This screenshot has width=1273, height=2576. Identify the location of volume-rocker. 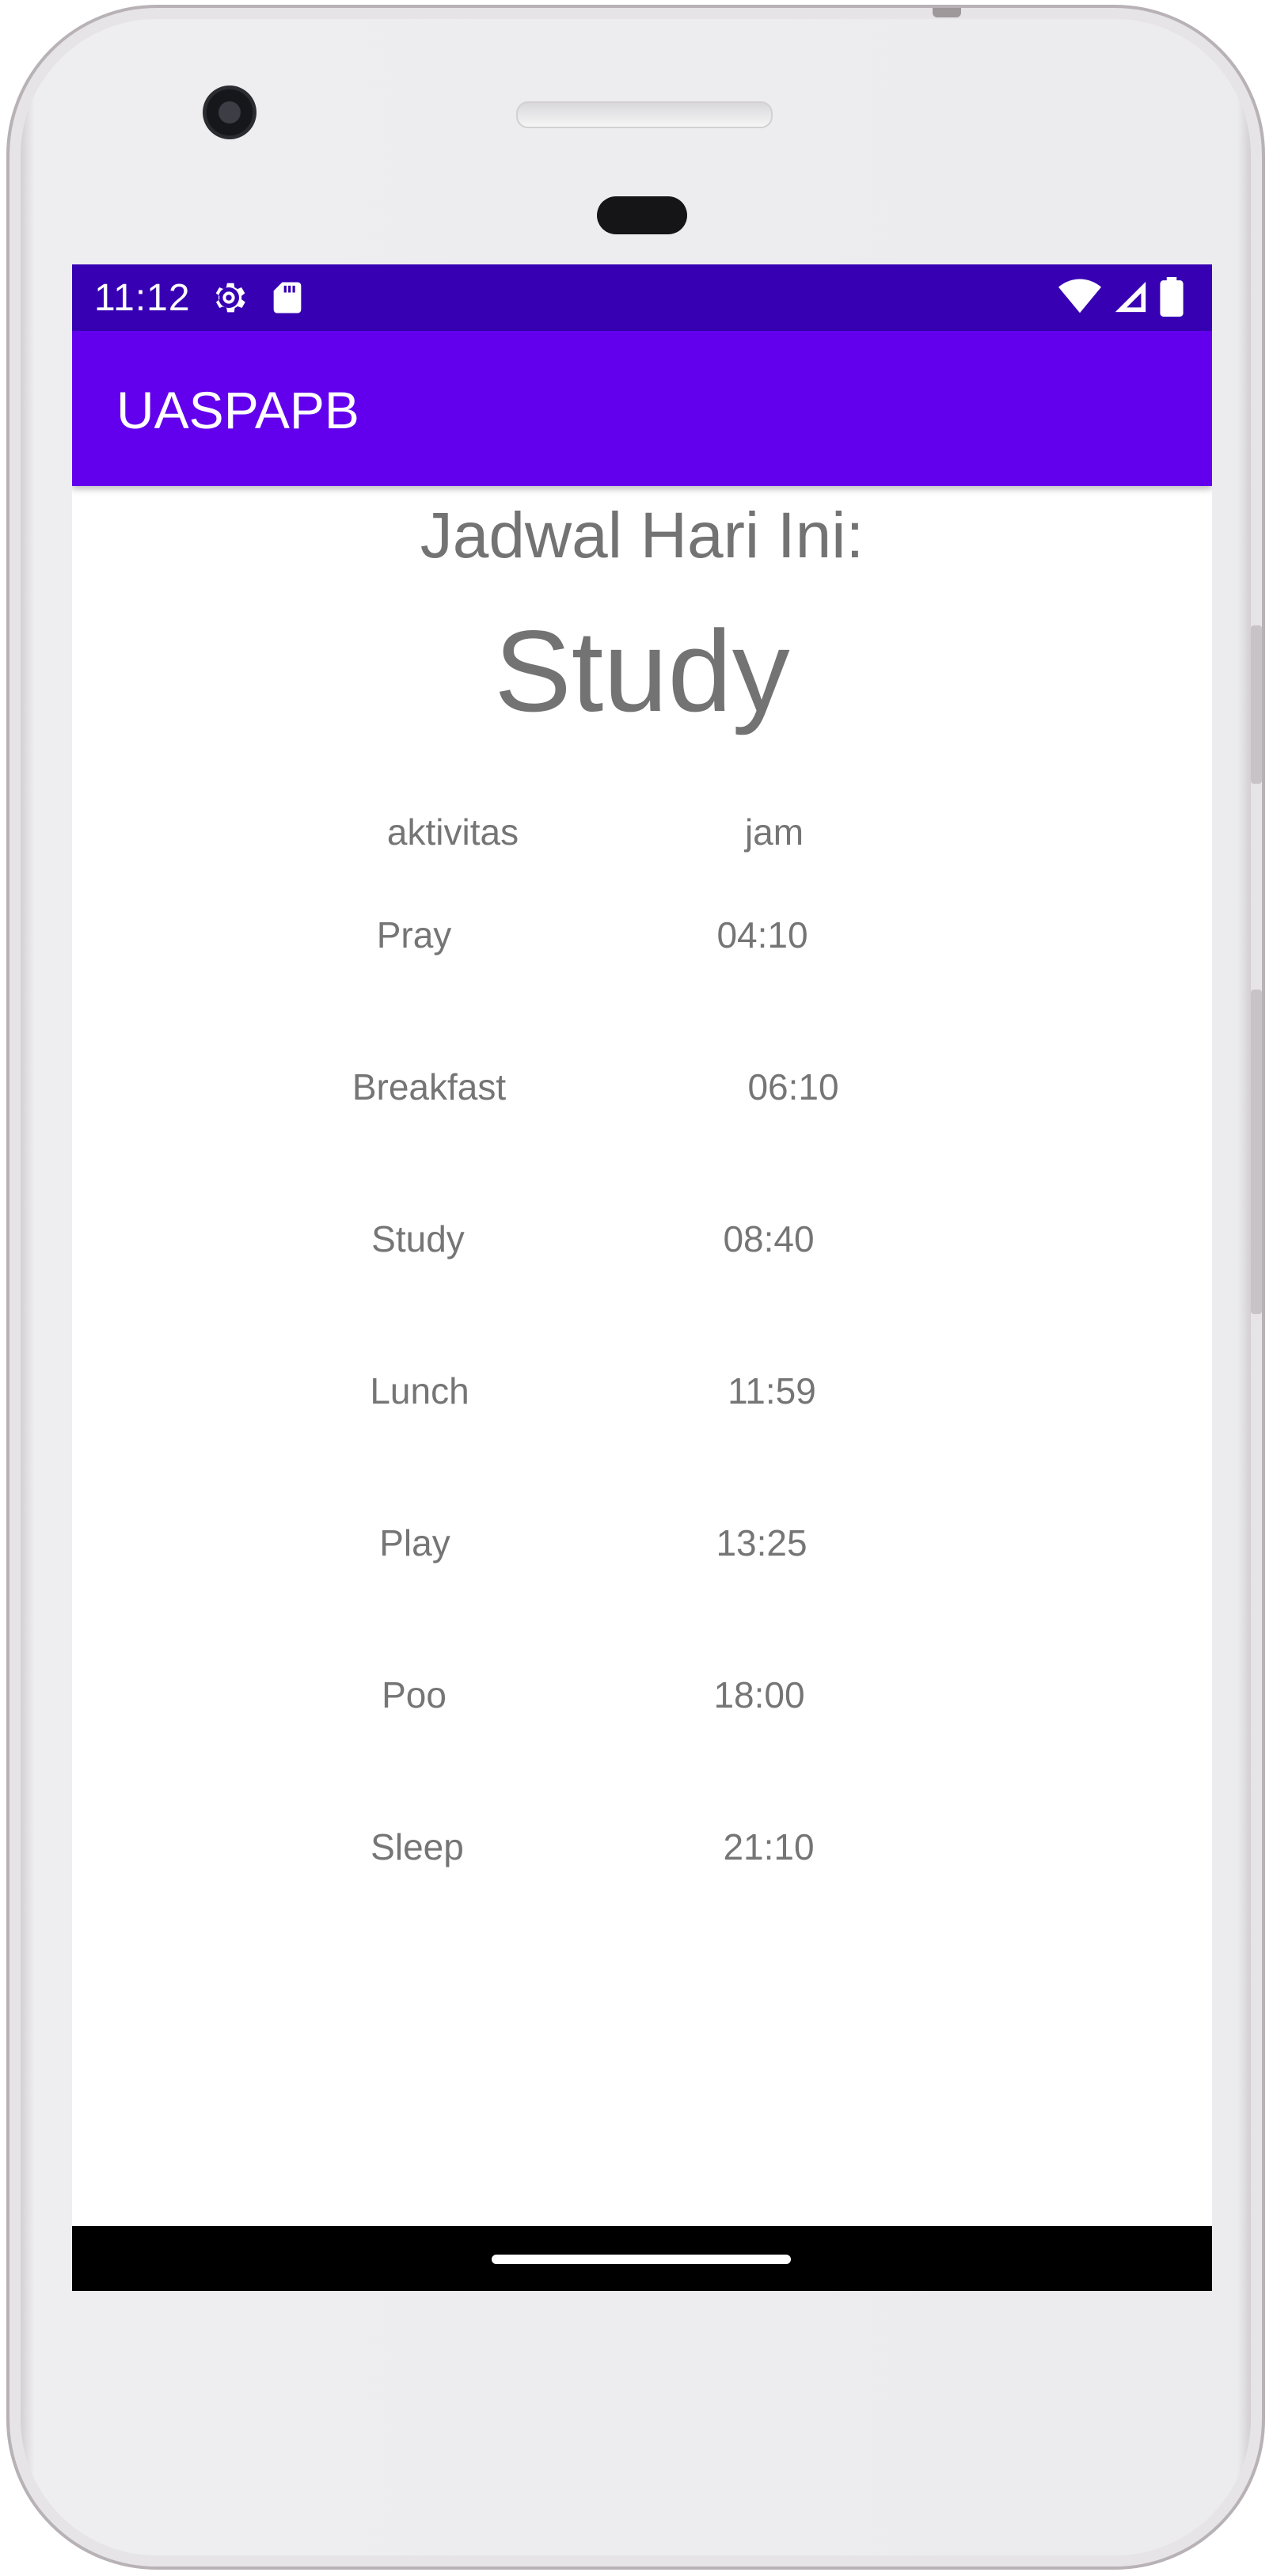
(1256, 1152).